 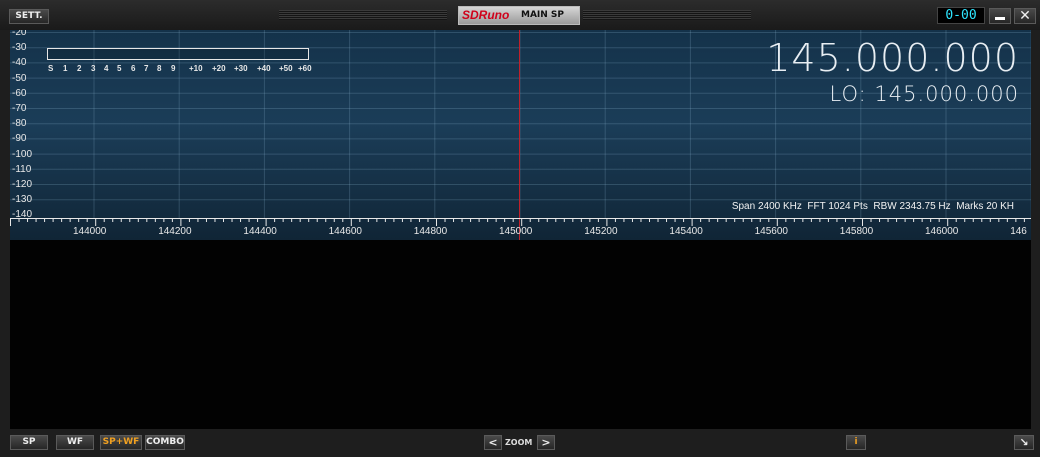 I want to click on title-bar: SETT. SDRuno MAIN SP 0-00 ✕, so click(x=520, y=15).